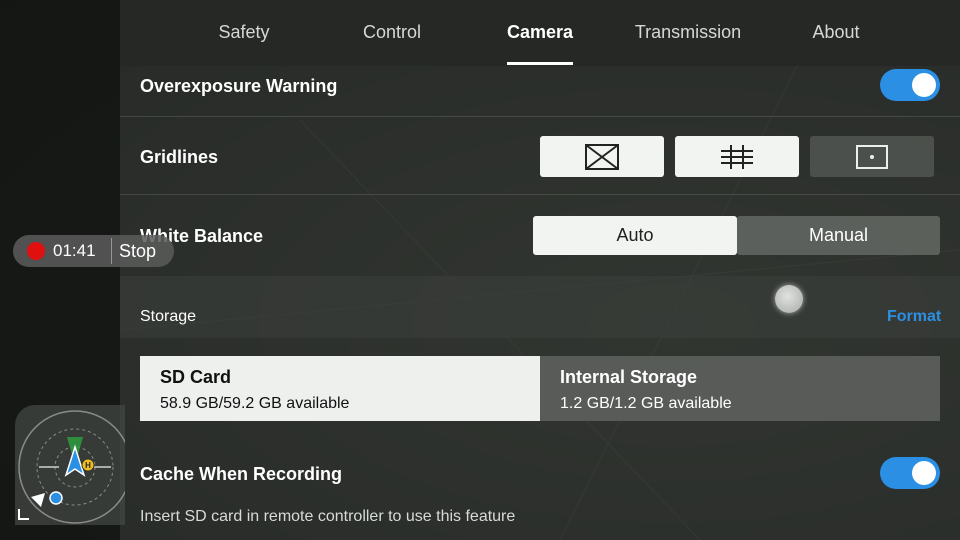 The width and height of the screenshot is (960, 540). What do you see at coordinates (629, 377) in the screenshot?
I see `internal-storage-title: Internal Storage` at bounding box center [629, 377].